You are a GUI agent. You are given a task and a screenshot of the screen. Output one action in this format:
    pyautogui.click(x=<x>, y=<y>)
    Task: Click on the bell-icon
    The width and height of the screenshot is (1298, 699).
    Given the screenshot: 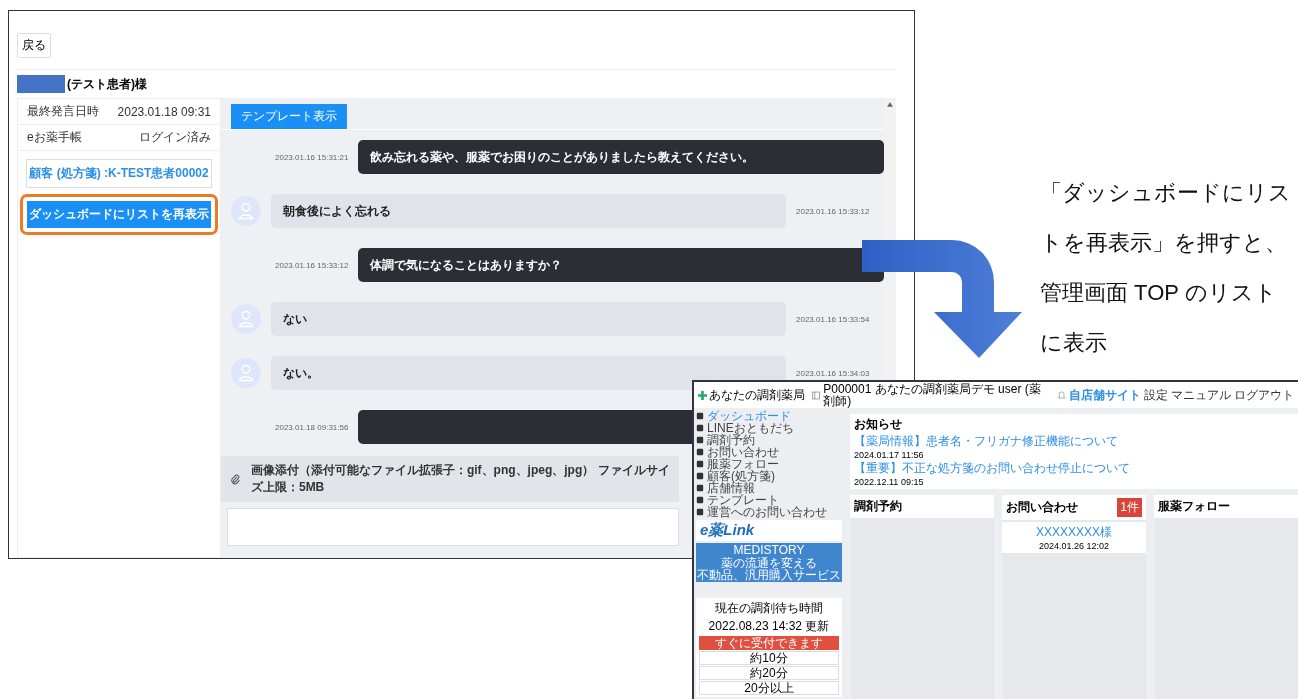 What is the action you would take?
    pyautogui.click(x=1061, y=395)
    